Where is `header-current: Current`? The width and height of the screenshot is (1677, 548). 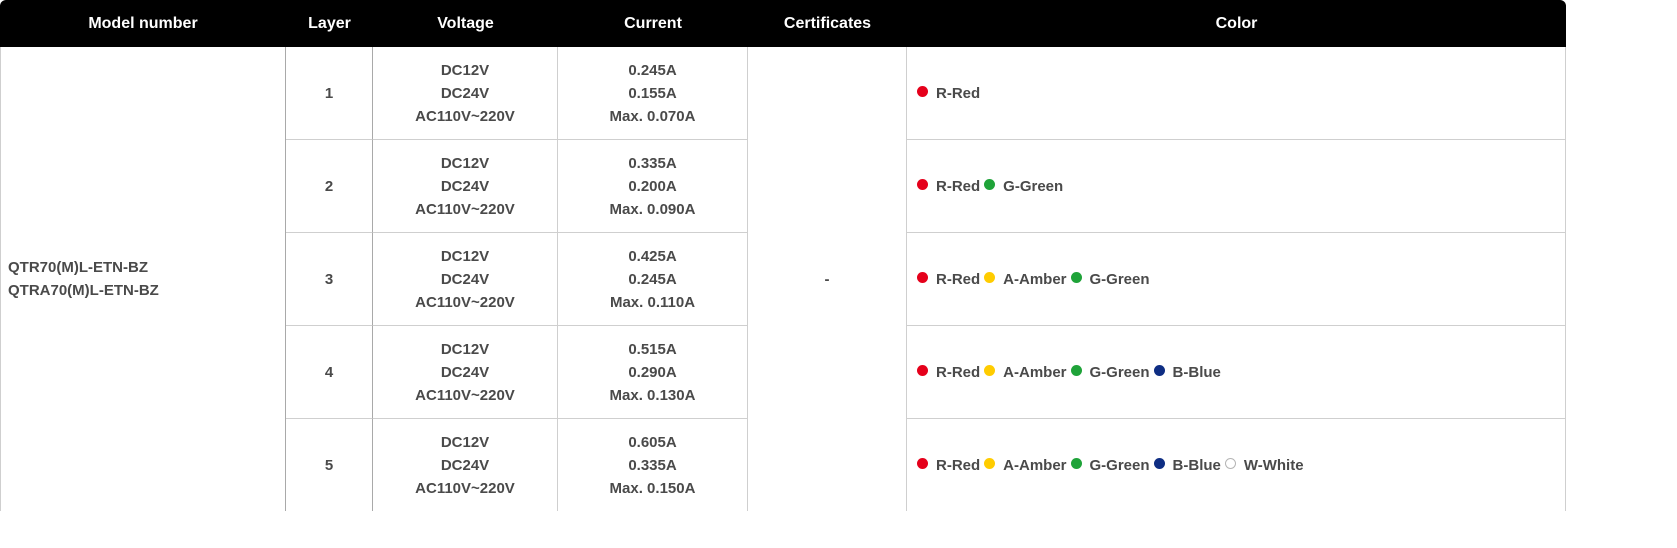 header-current: Current is located at coordinates (653, 23).